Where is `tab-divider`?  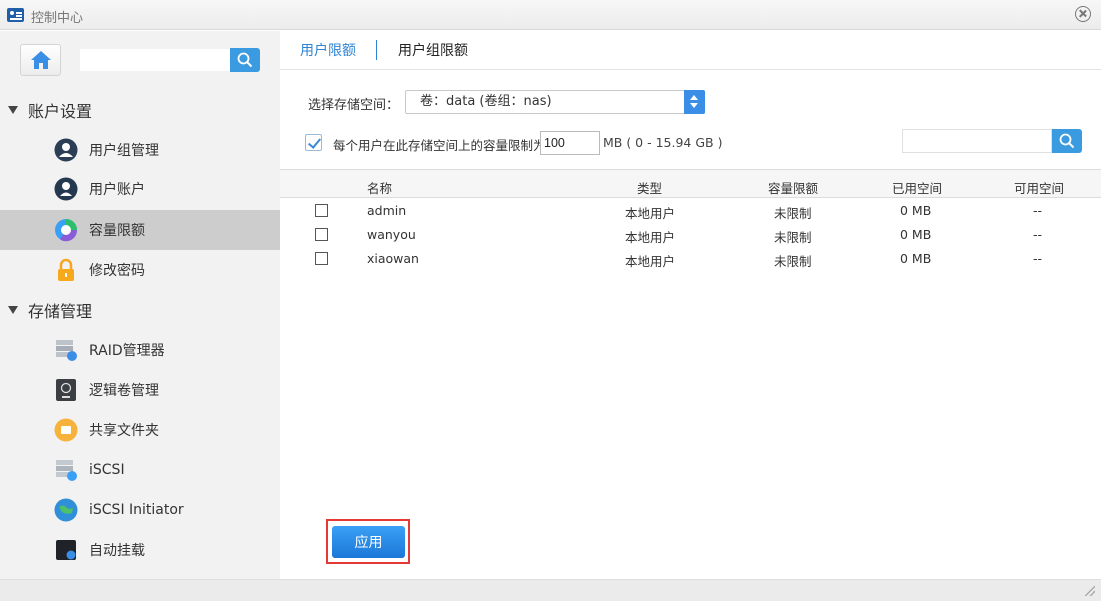
tab-divider is located at coordinates (376, 50).